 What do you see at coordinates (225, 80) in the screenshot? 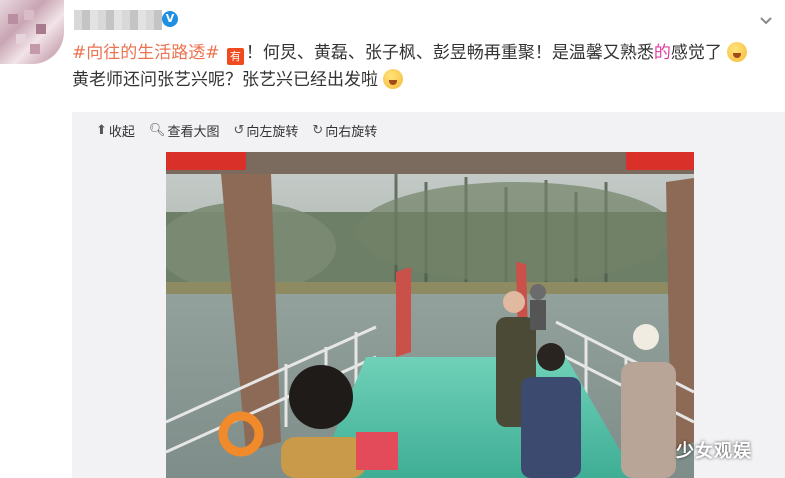
I see `post-text-part3: 黄老师还问张艺兴呢？张艺兴已经出发啦` at bounding box center [225, 80].